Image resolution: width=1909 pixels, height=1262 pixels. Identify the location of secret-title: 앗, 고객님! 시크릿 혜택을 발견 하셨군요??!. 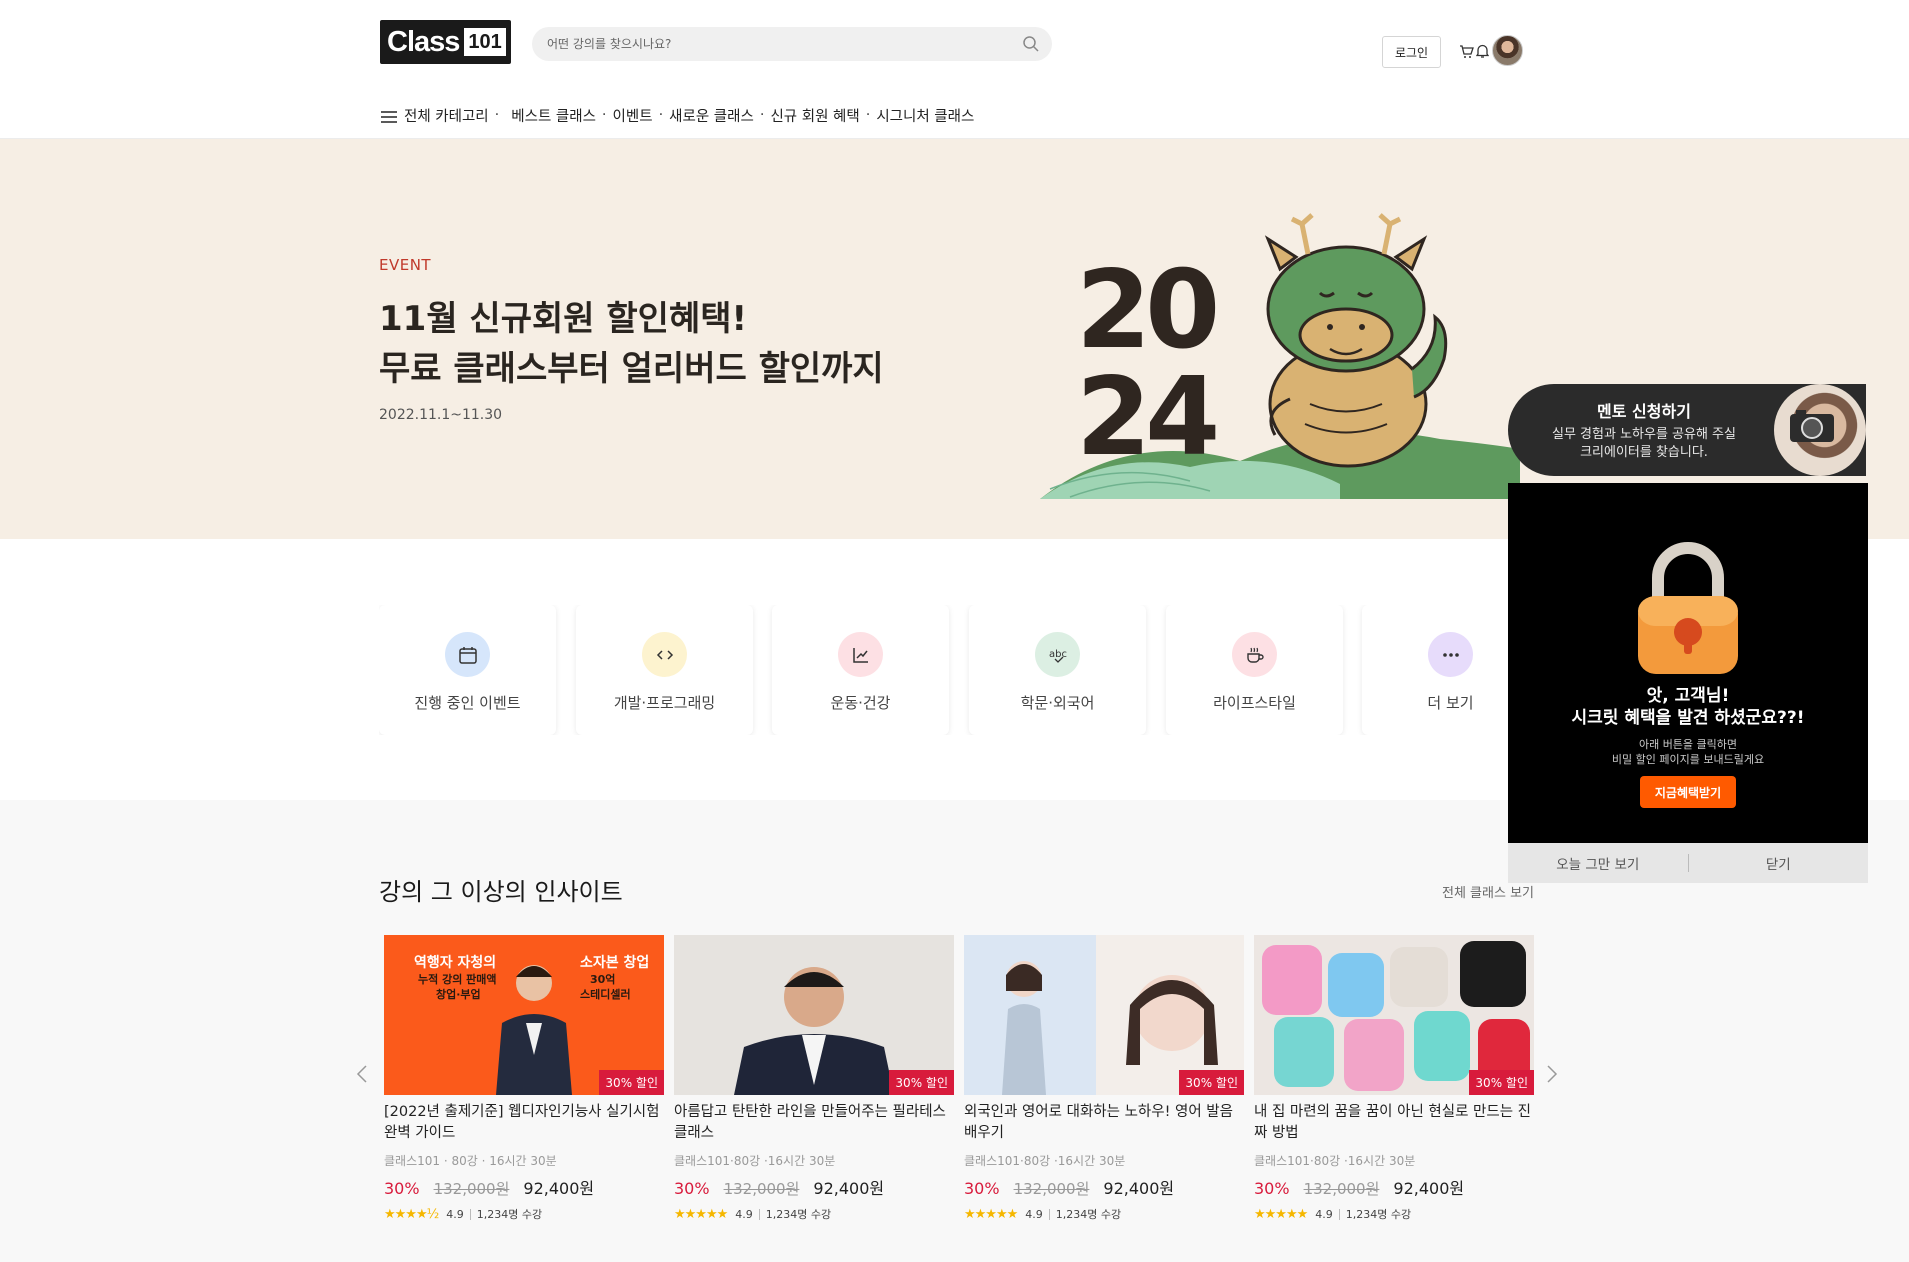
(1688, 707).